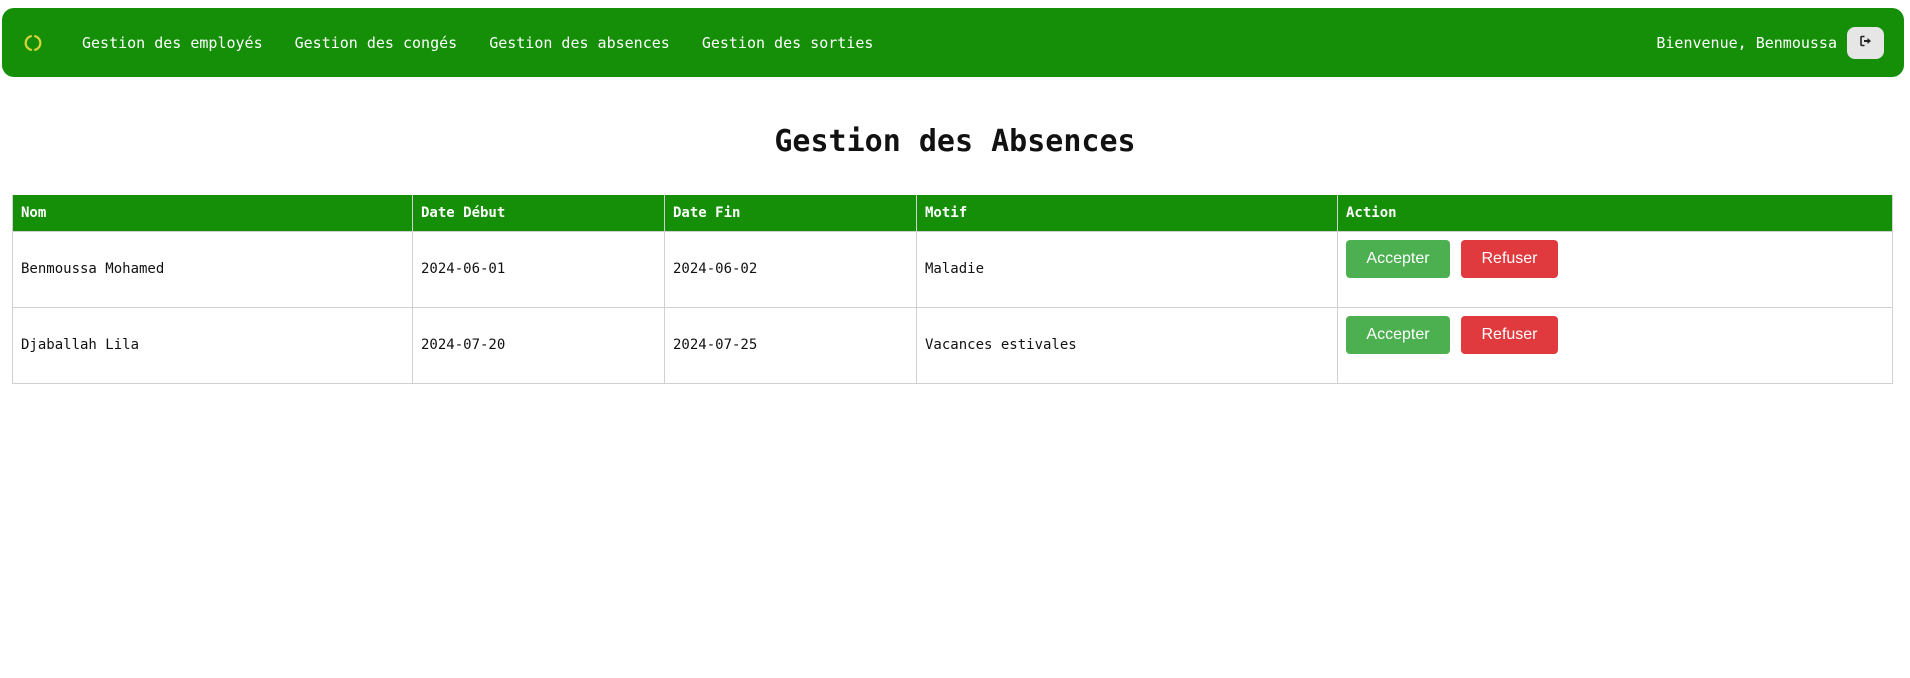 The image size is (1910, 678). What do you see at coordinates (538, 345) in the screenshot?
I see `cell-date-debut: 2024-07-20` at bounding box center [538, 345].